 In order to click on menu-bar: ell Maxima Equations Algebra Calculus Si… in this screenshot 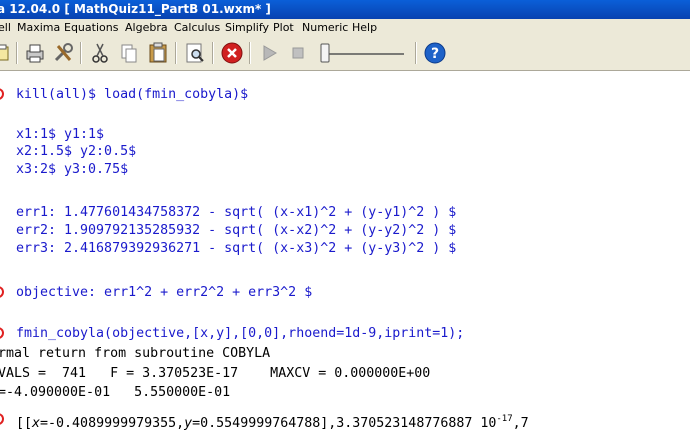, I will do `click(345, 28)`.